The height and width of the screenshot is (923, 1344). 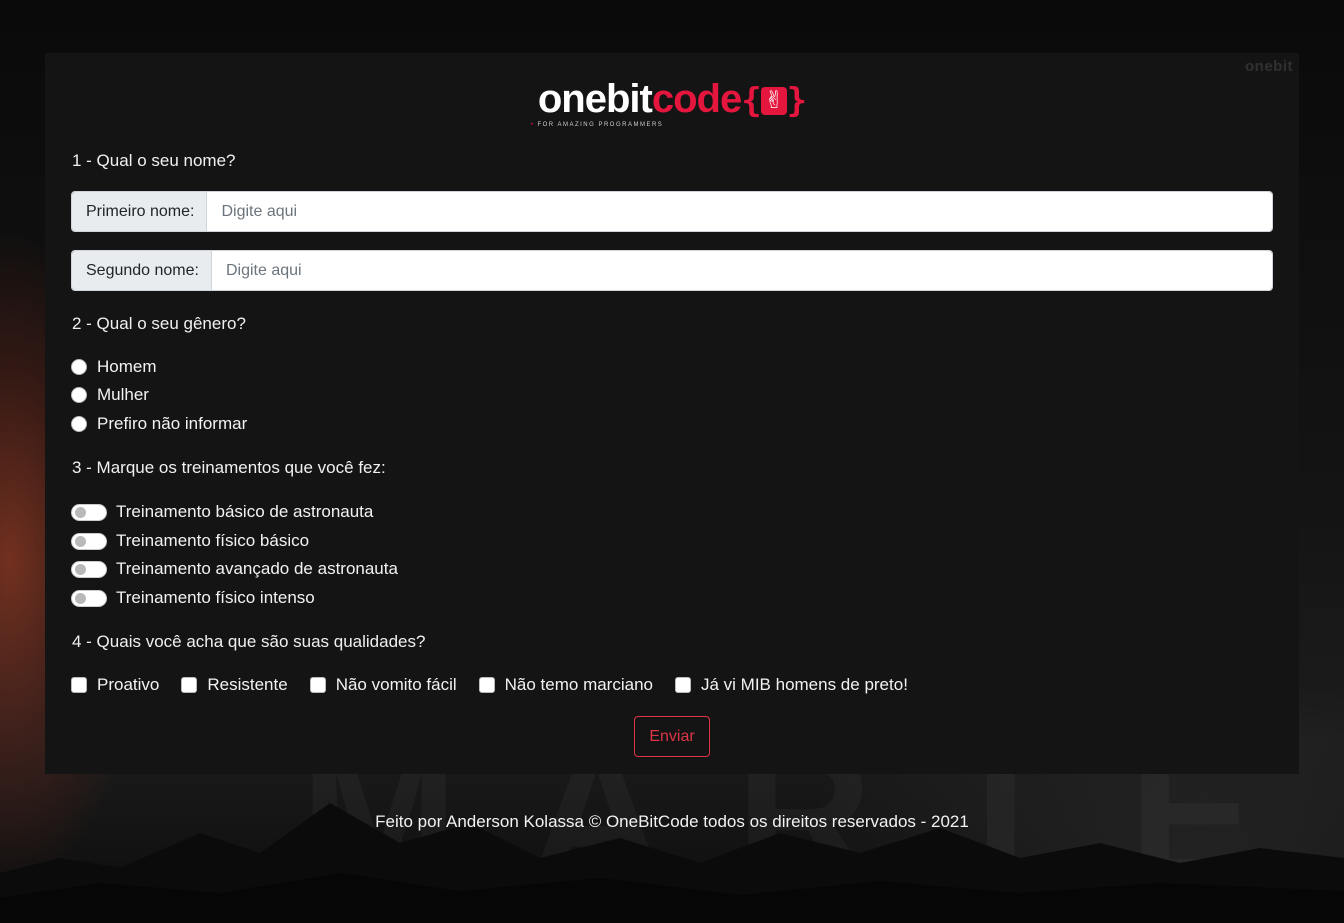 I want to click on gender-option-homem: Homem, so click(x=114, y=367).